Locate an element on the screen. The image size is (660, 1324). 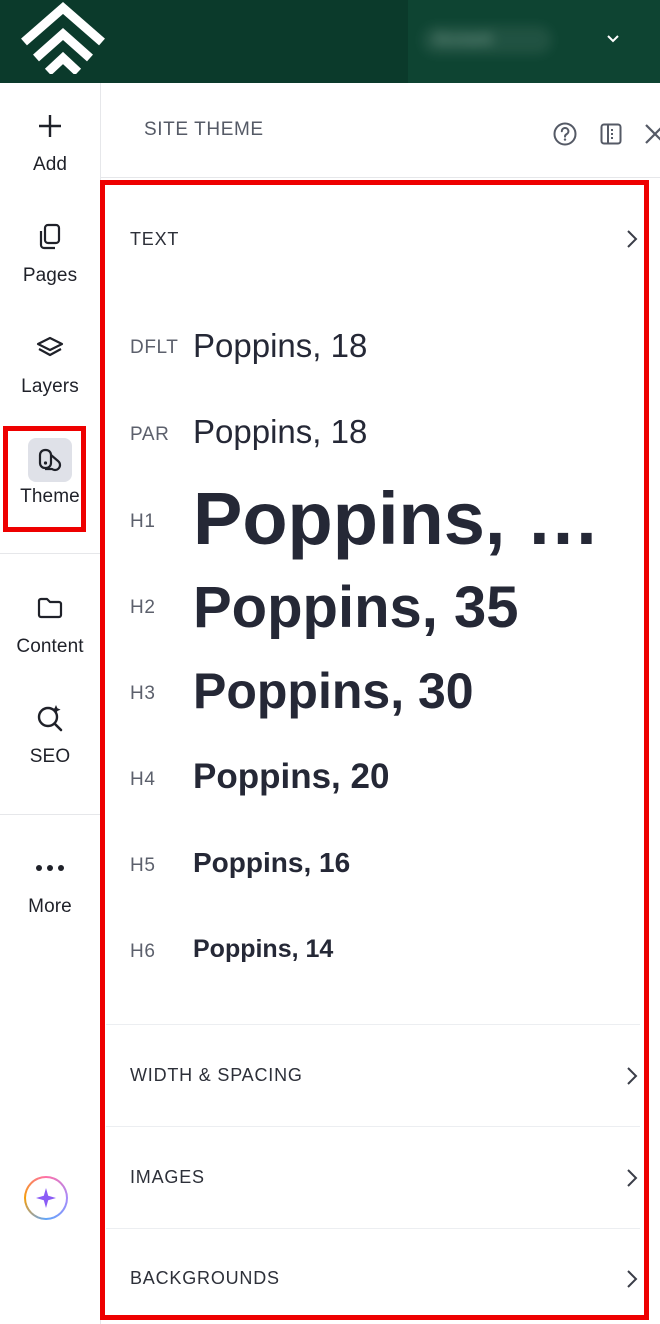
folder-icon is located at coordinates (50, 608).